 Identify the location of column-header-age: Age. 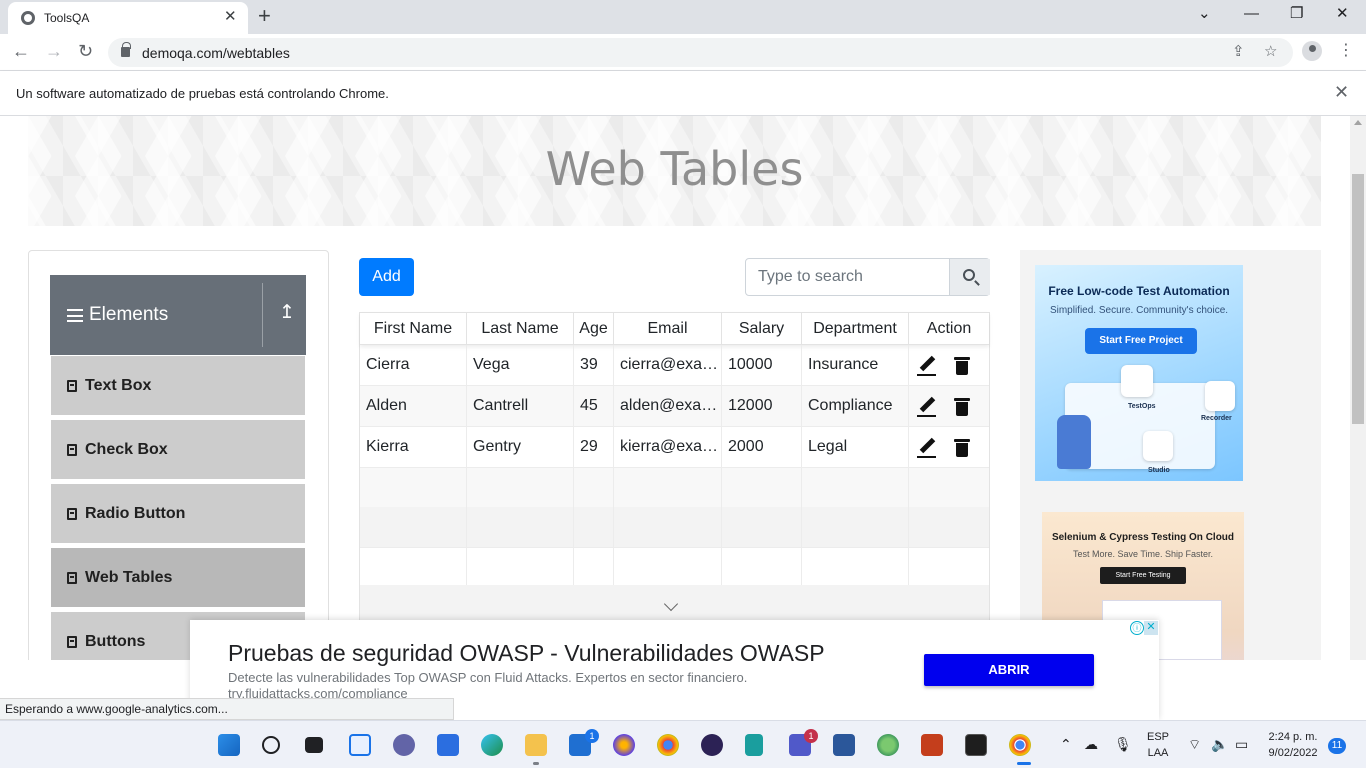
(594, 329).